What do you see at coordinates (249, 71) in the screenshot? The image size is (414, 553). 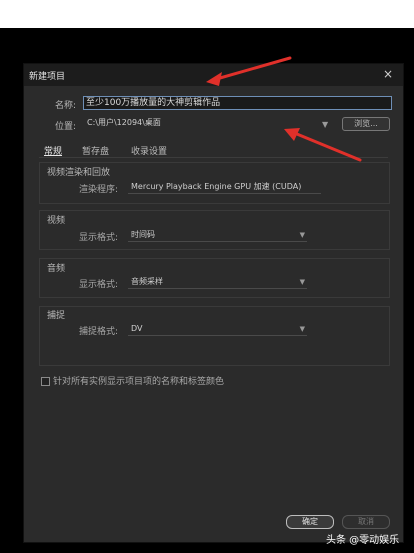 I see `arrow-to-title` at bounding box center [249, 71].